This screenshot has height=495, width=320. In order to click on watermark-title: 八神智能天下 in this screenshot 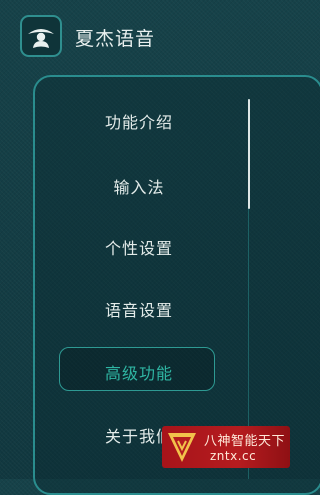, I will do `click(245, 441)`.